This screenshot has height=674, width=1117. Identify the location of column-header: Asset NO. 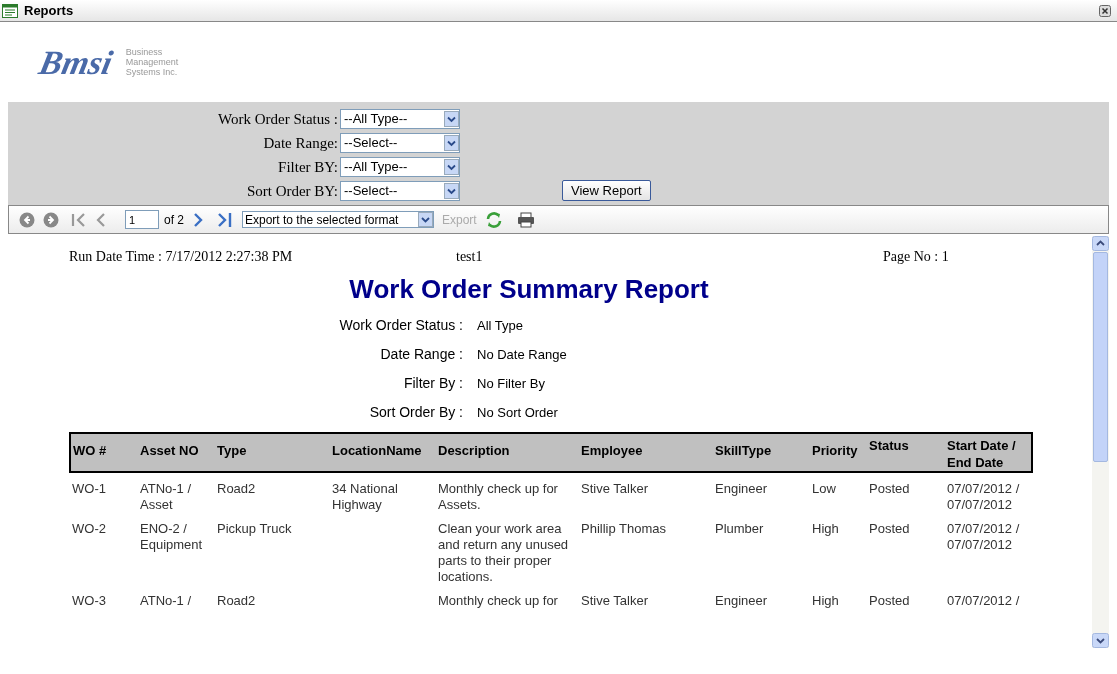
(176, 452).